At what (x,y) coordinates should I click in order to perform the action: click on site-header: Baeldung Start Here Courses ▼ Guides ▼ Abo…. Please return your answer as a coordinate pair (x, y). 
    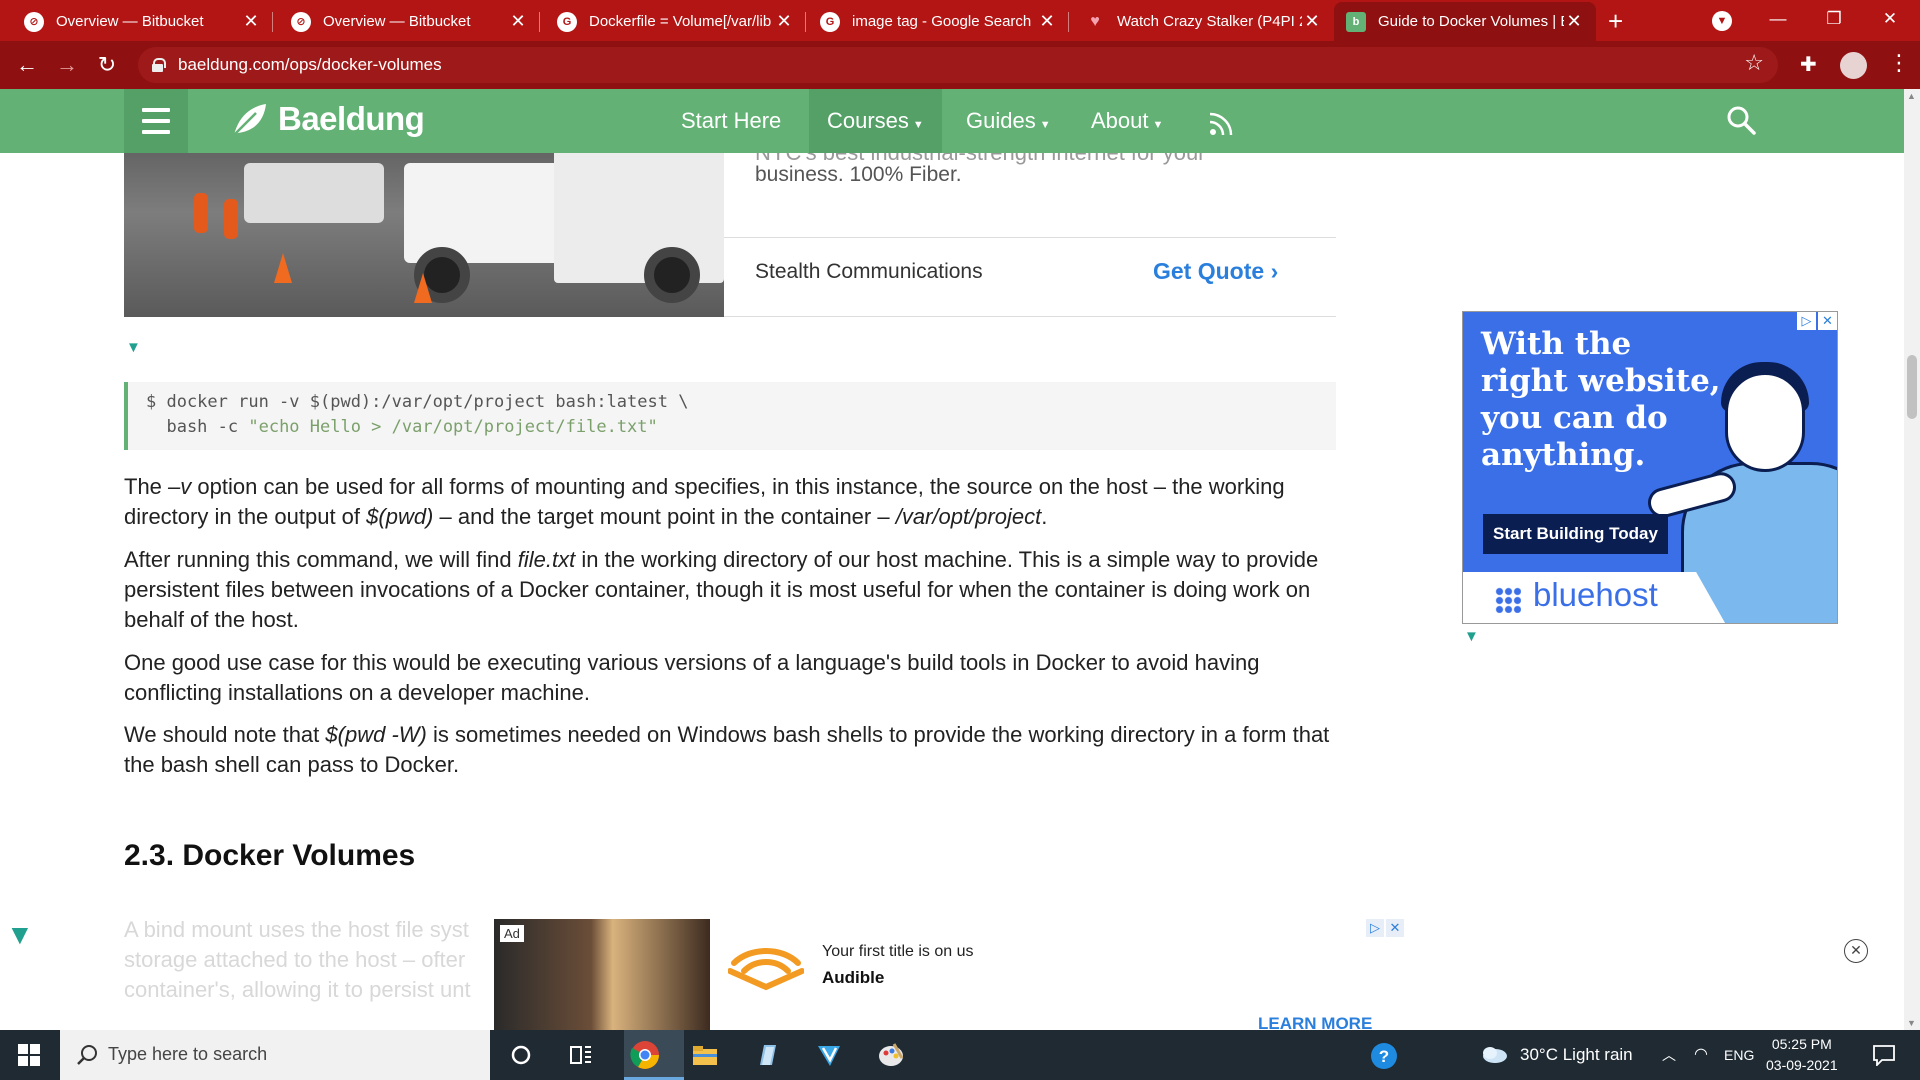
    Looking at the image, I should click on (952, 121).